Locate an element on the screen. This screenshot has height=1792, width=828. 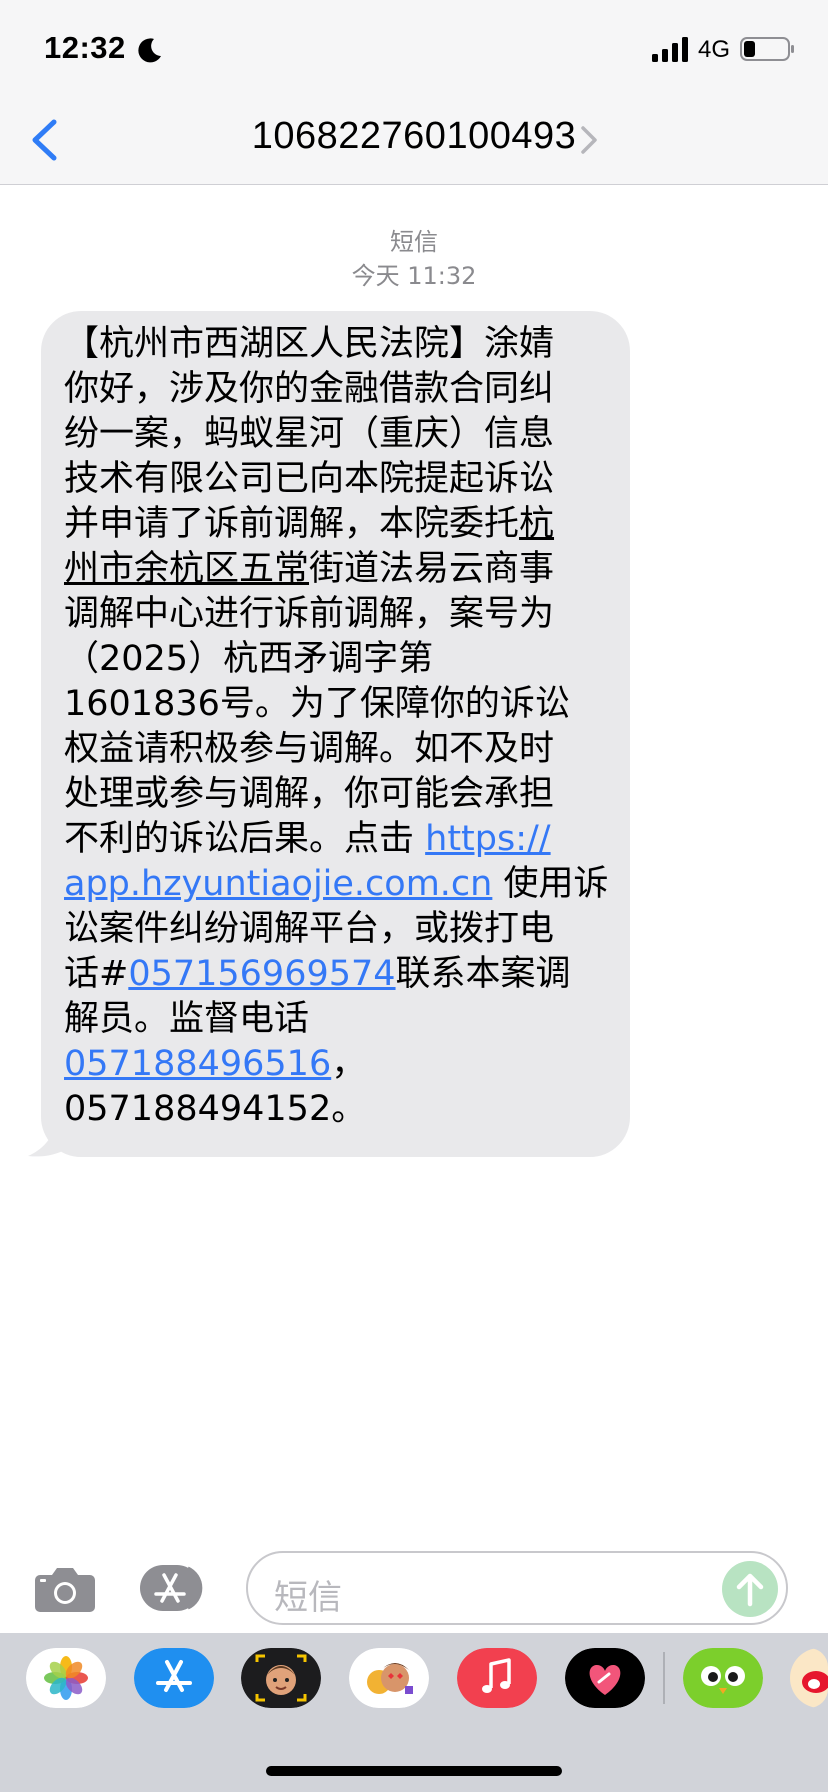
message-line: （2025）杭西矛调字第 is located at coordinates (249, 659).